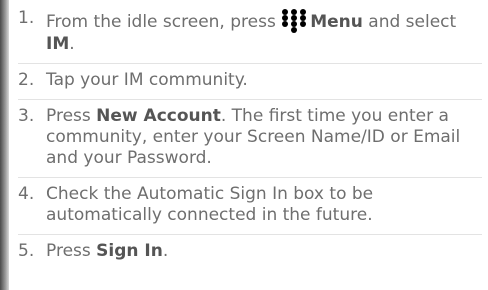  Describe the element at coordinates (4, 145) in the screenshot. I see `page-edge-shadow` at that location.